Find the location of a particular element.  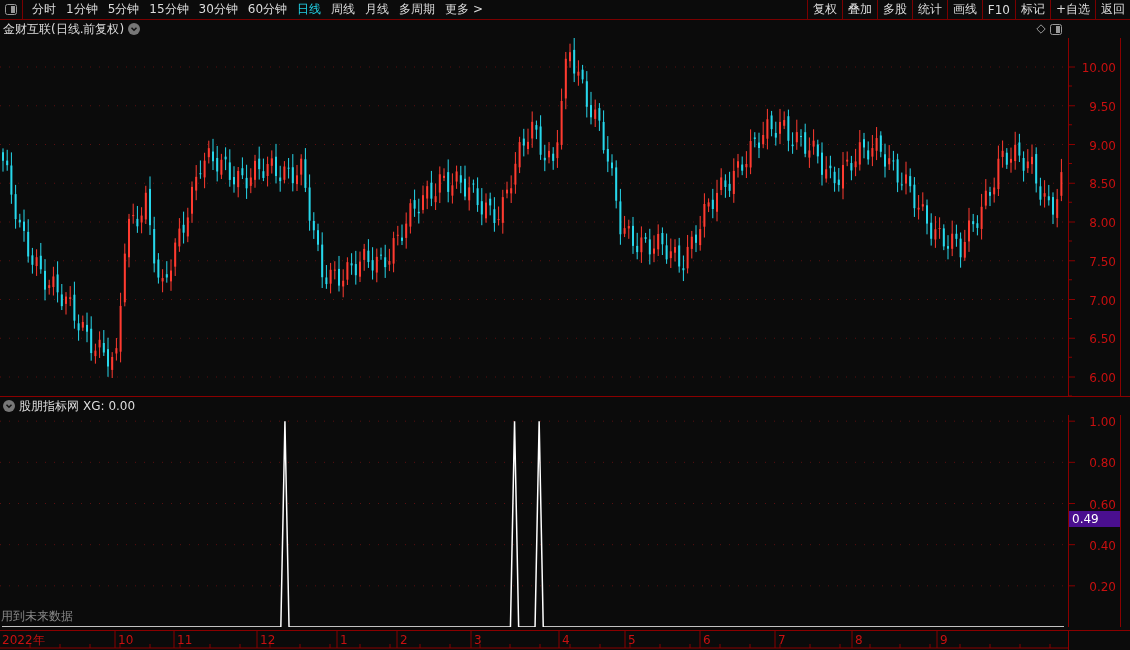

price-tick-label: 9.50 is located at coordinates (1102, 106).